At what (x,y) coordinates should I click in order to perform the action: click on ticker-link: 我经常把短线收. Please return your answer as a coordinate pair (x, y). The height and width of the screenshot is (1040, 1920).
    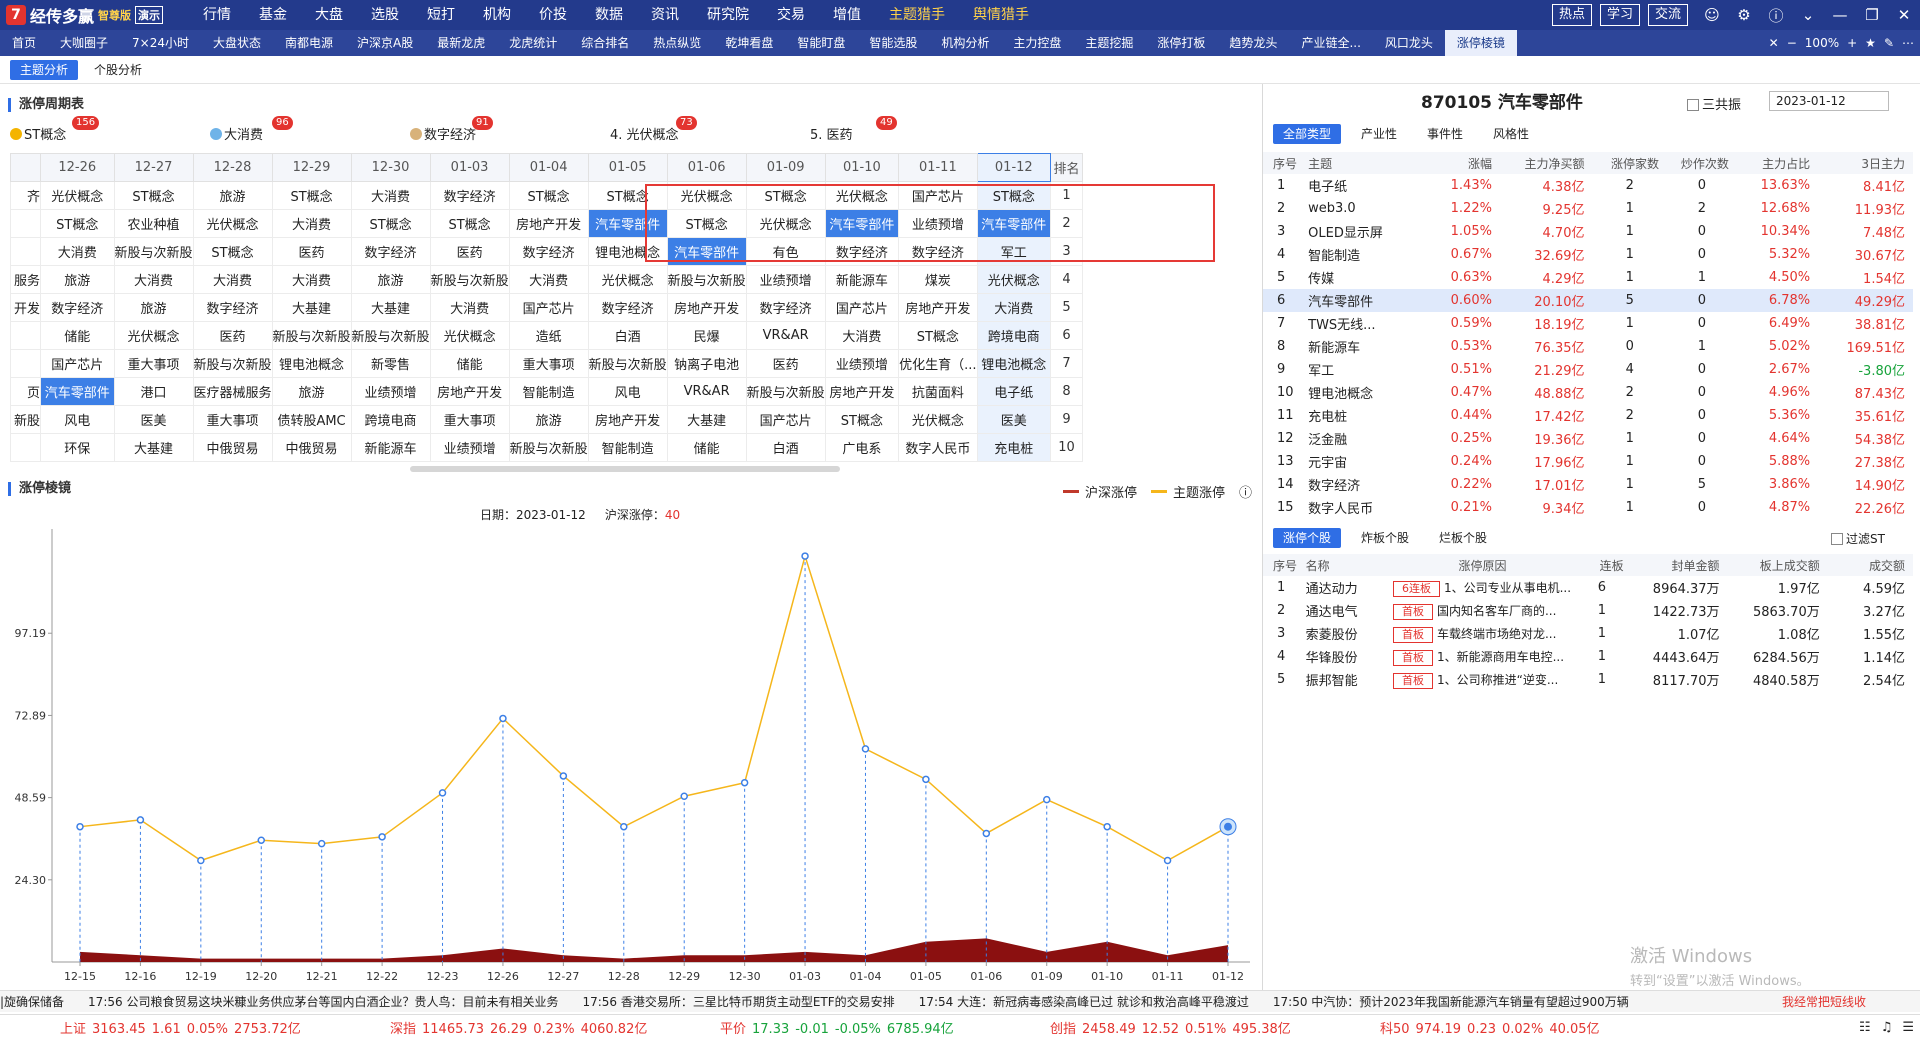
    Looking at the image, I should click on (1824, 1001).